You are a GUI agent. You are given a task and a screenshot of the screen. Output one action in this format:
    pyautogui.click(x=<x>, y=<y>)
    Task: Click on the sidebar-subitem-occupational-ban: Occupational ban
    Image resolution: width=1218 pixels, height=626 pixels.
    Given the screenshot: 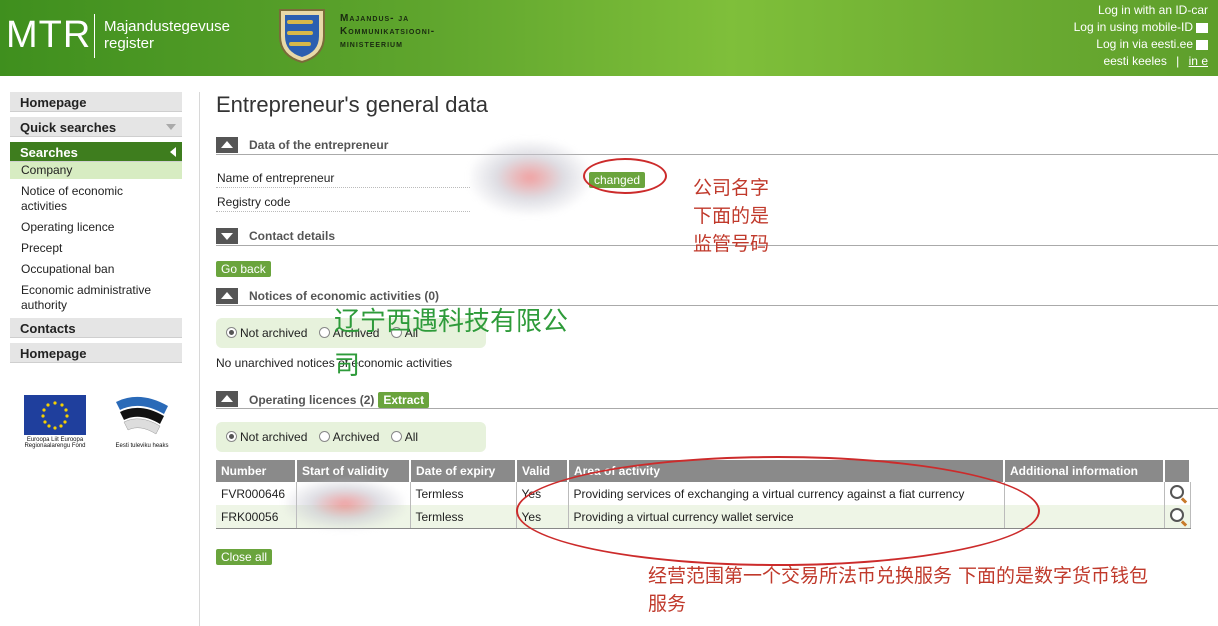 What is the action you would take?
    pyautogui.click(x=96, y=269)
    